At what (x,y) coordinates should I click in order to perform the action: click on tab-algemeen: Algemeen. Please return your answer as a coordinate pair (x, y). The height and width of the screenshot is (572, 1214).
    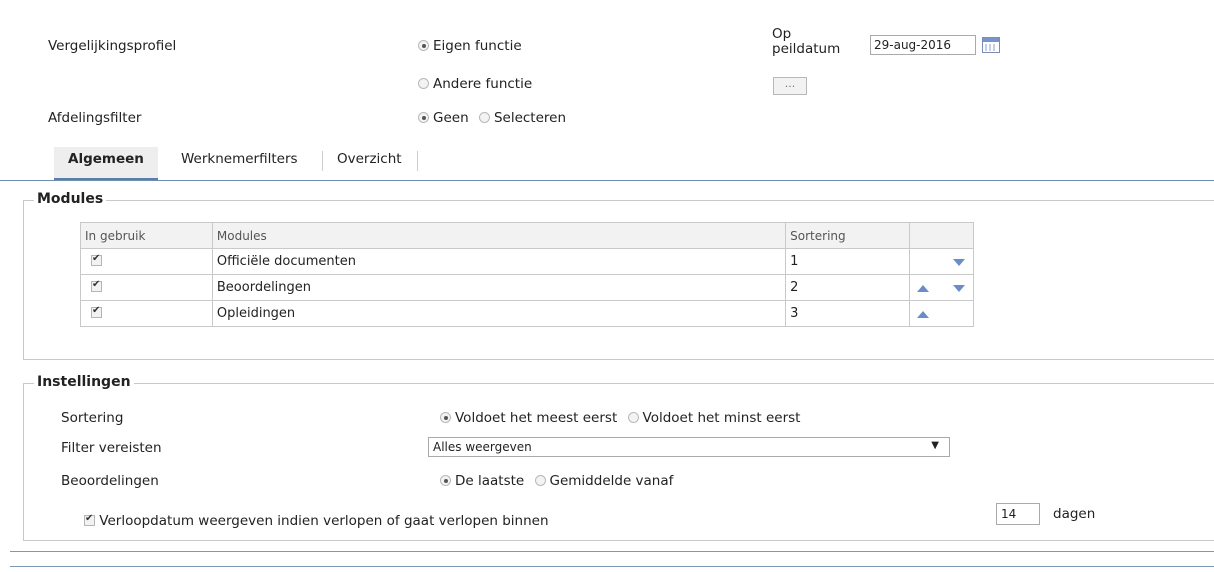
    Looking at the image, I should click on (106, 163).